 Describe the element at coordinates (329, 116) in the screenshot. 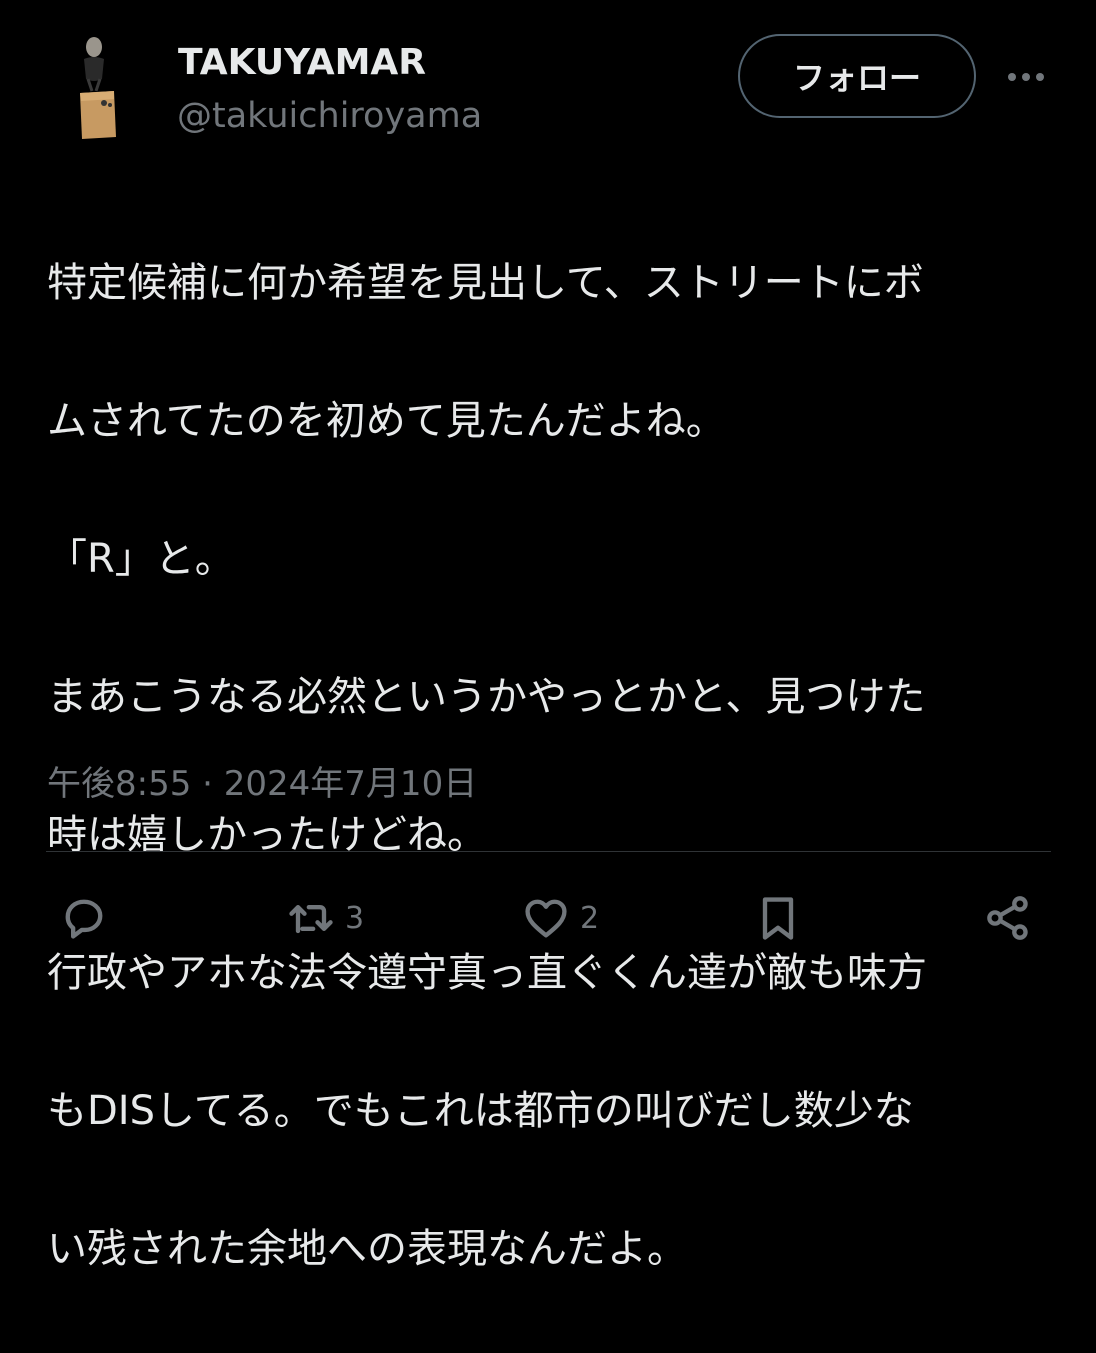

I see `author-handle: @takuichiroyama` at that location.